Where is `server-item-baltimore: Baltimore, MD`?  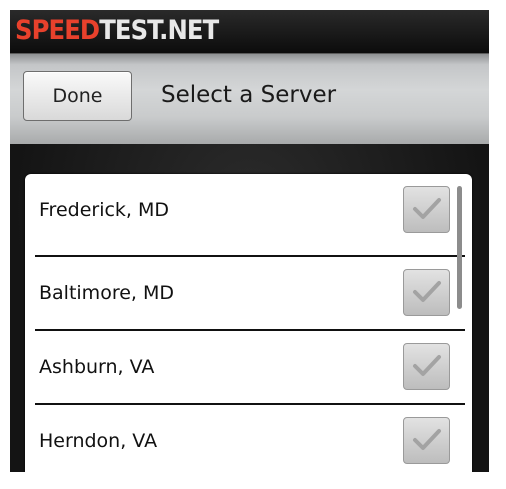 server-item-baltimore: Baltimore, MD is located at coordinates (248, 293).